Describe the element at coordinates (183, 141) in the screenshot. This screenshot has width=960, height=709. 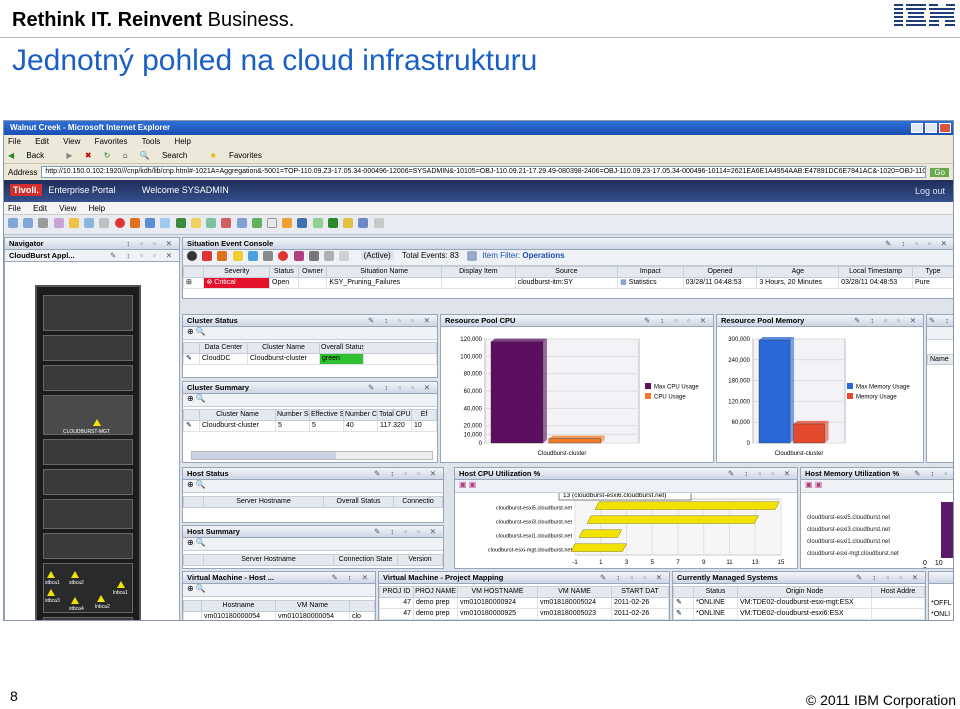
I see `menu-help: Help` at that location.